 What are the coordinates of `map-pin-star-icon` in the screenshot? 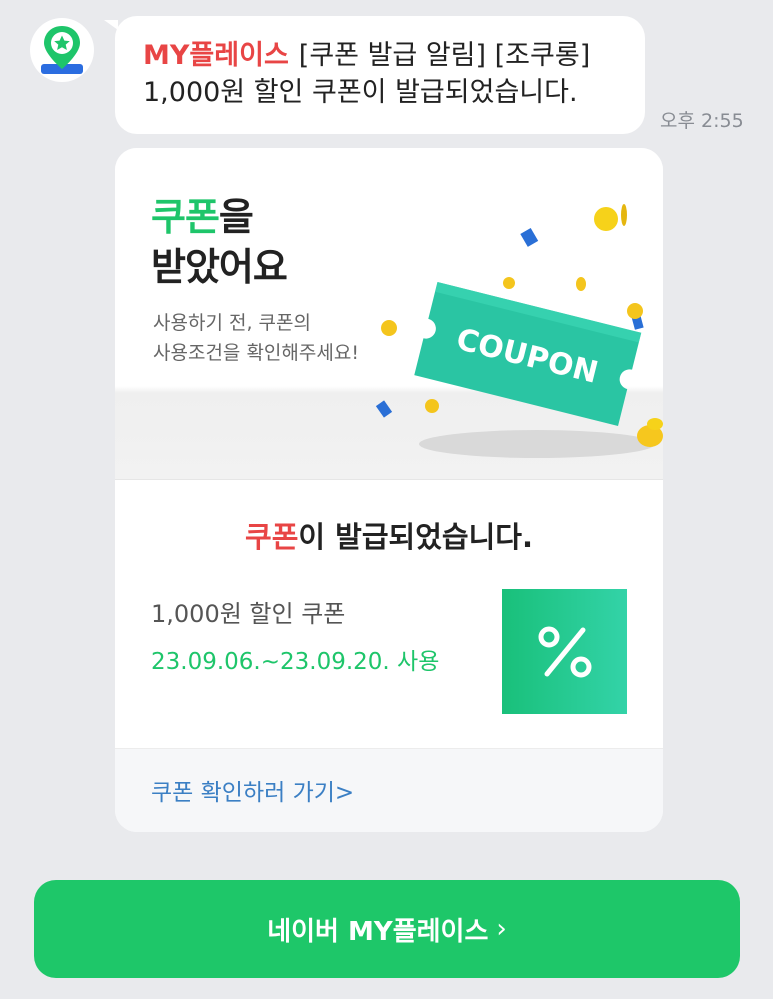 It's located at (62, 50).